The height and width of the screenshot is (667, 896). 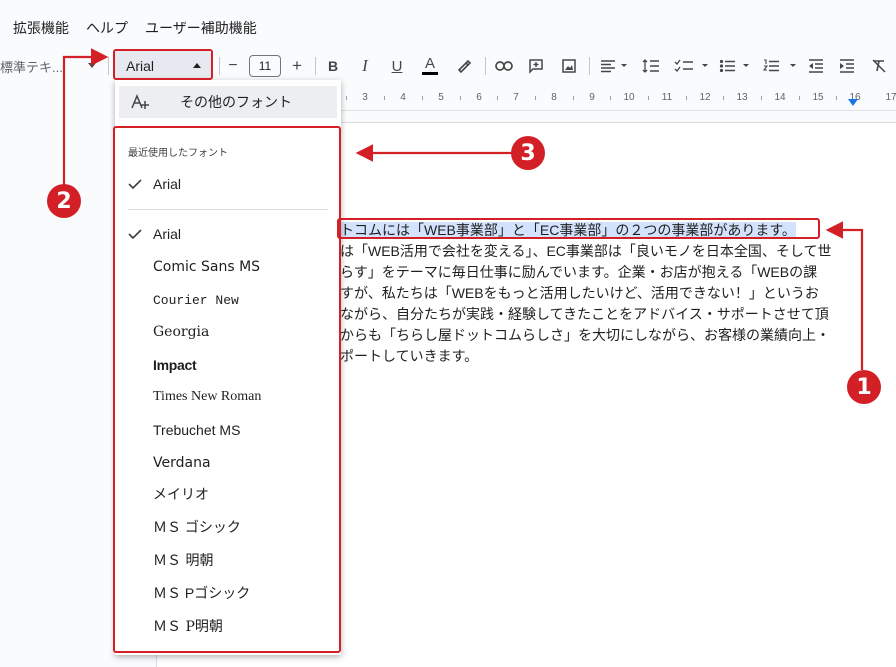 I want to click on callout-badge-2: 2, so click(x=64, y=201).